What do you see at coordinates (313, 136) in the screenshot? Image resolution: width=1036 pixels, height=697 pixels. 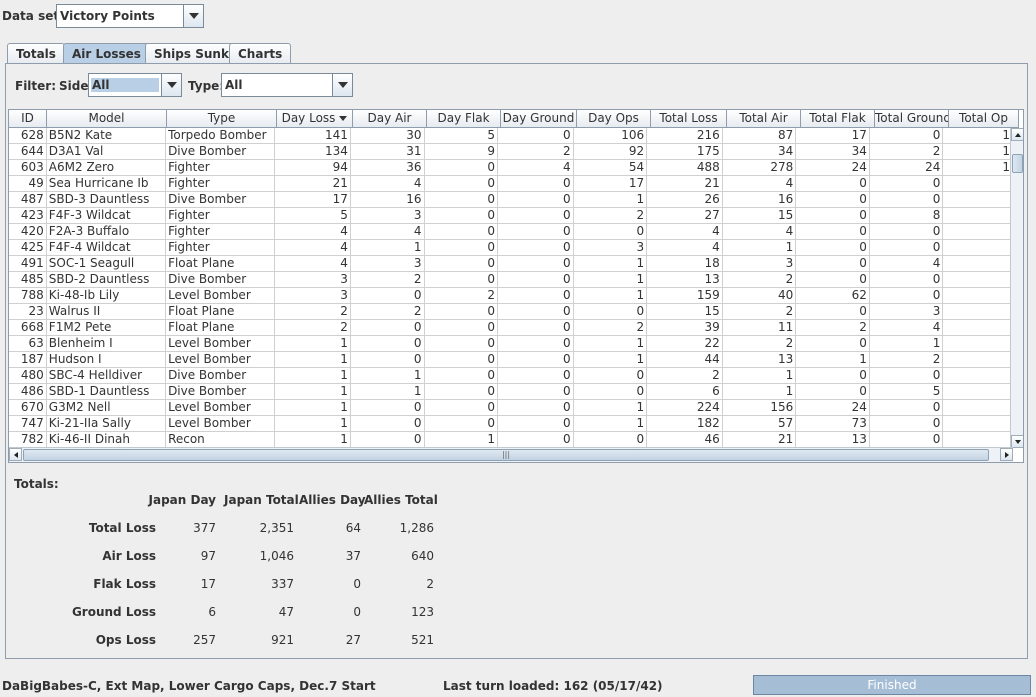 I see `table-cell: 141` at bounding box center [313, 136].